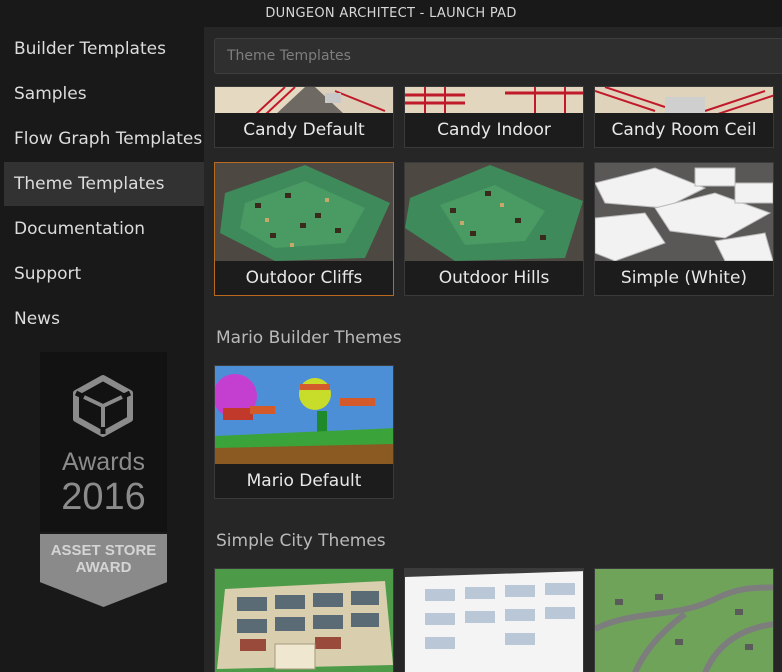  Describe the element at coordinates (104, 94) in the screenshot. I see `sidebar-item-samples: Samples` at that location.